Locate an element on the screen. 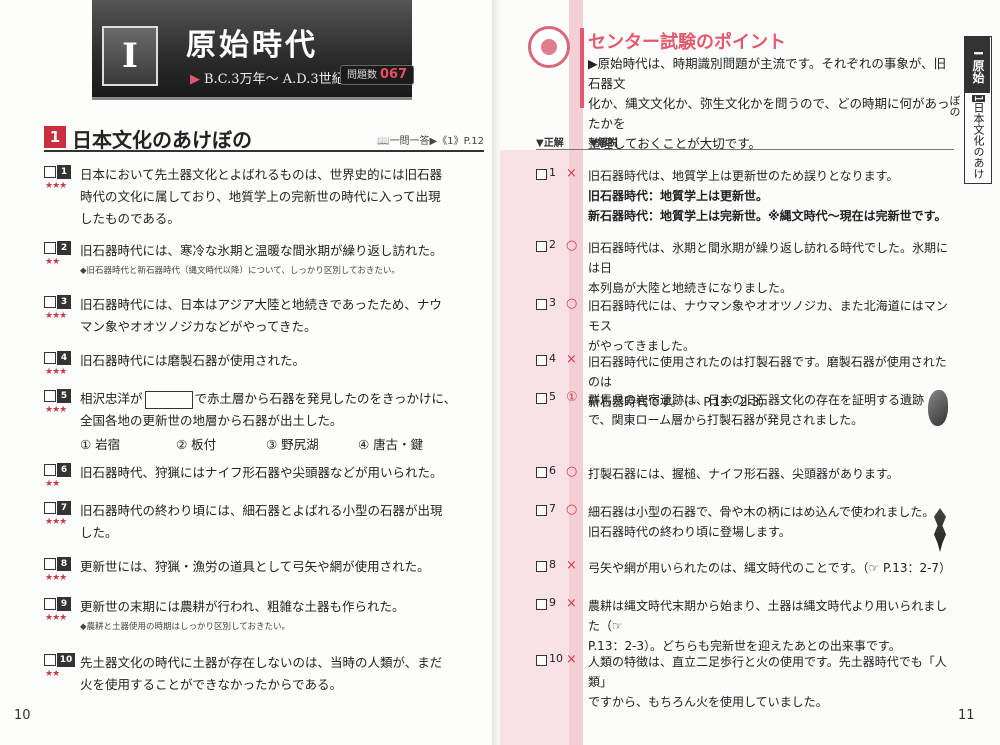 This screenshot has height=745, width=1000. choice-4: ④ 唐古・鍵 is located at coordinates (390, 443).